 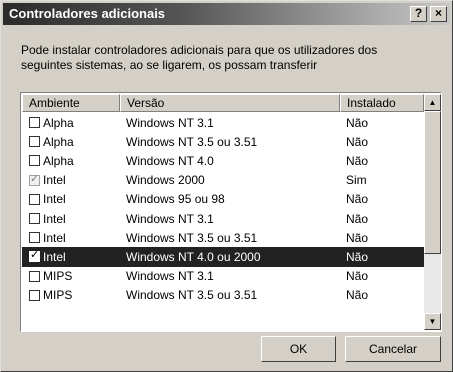 I want to click on ok-button: OK, so click(x=298, y=349).